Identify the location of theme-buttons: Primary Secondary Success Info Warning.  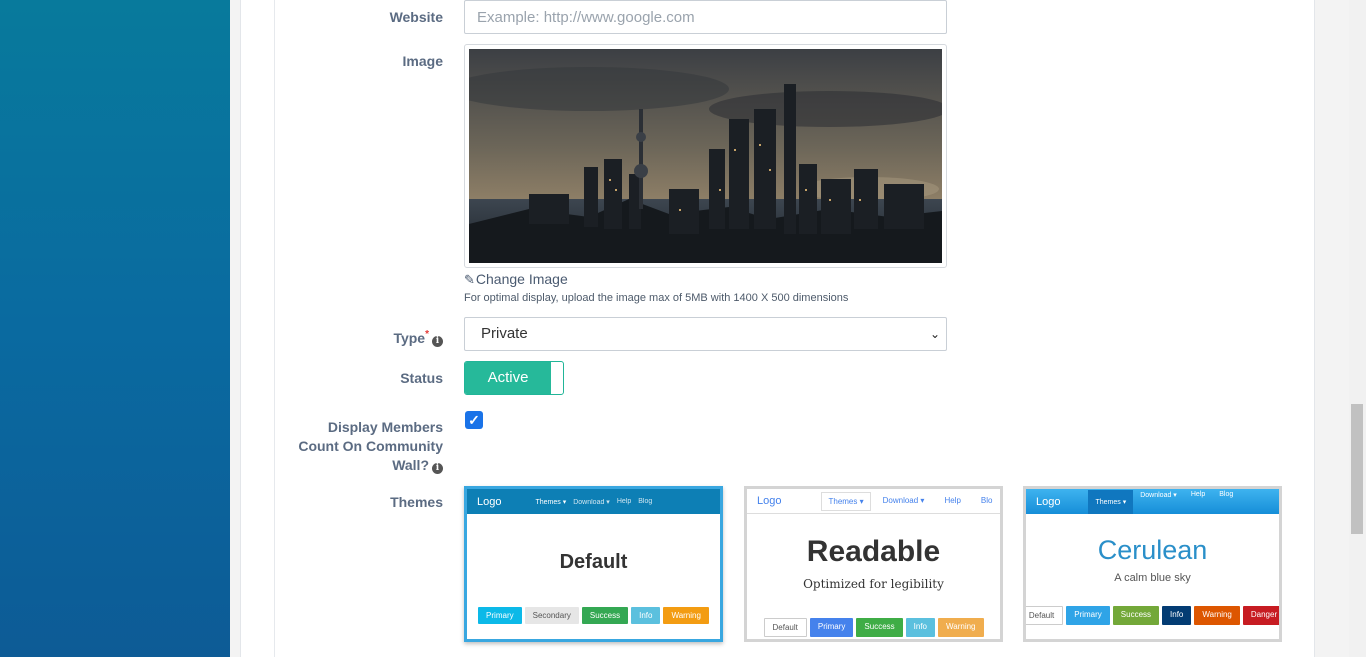
(593, 615).